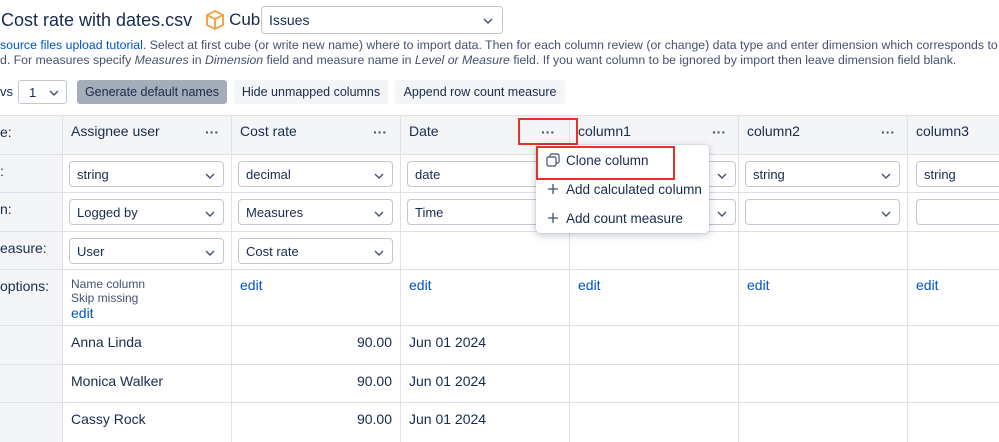 Image resolution: width=999 pixels, height=442 pixels. I want to click on generate-default-names-button: Generate default names, so click(152, 92).